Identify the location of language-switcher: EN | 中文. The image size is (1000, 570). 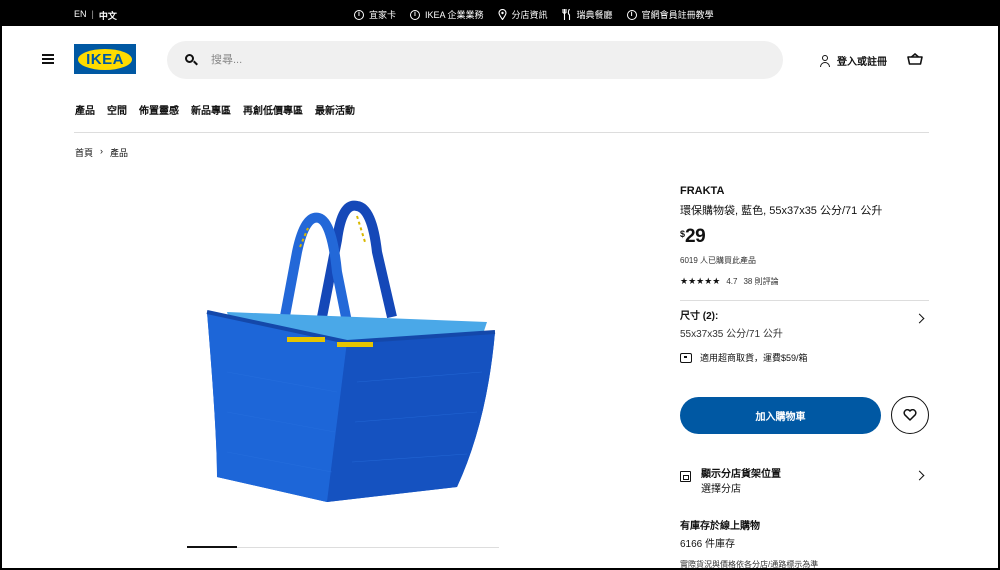
(95, 15).